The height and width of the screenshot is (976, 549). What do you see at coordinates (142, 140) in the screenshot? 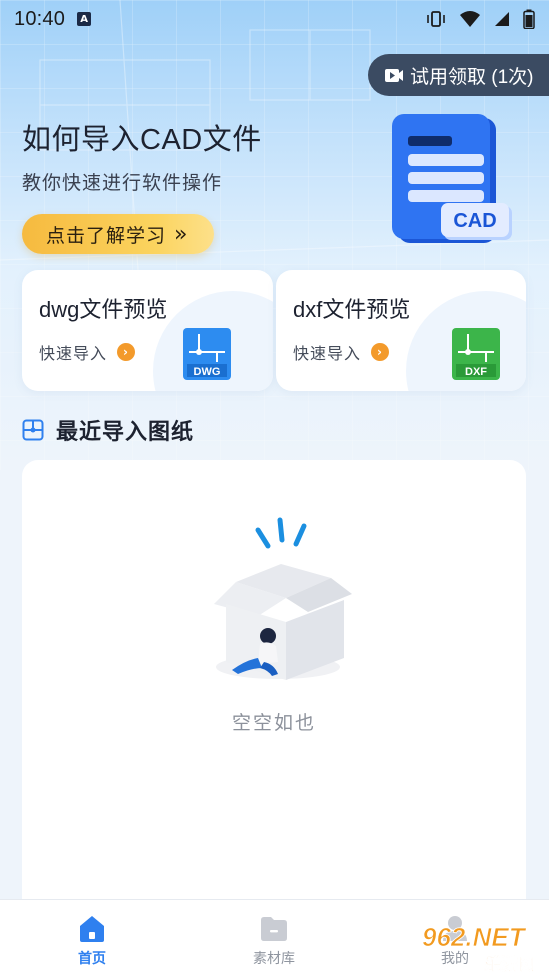
I see `hero-title: 如何导入CAD文件` at bounding box center [142, 140].